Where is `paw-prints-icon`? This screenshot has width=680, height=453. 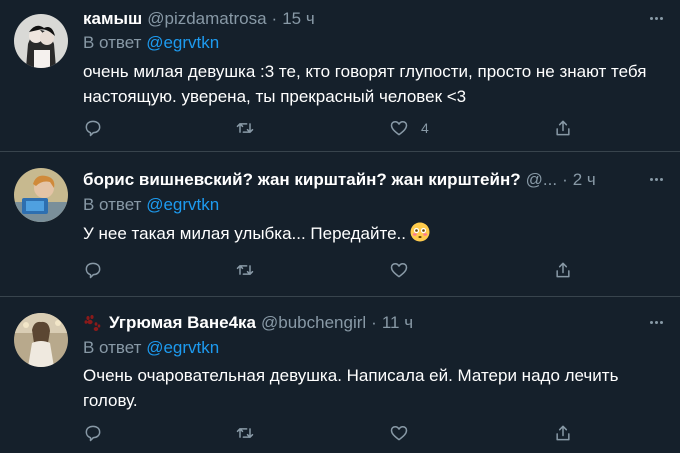
paw-prints-icon is located at coordinates (92, 323).